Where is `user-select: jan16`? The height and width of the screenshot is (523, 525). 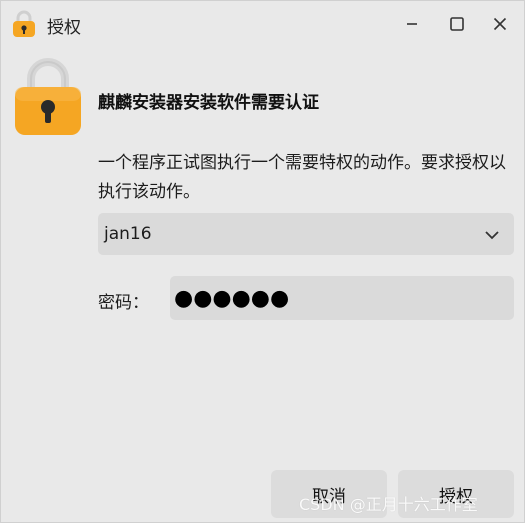
user-select: jan16 is located at coordinates (306, 234).